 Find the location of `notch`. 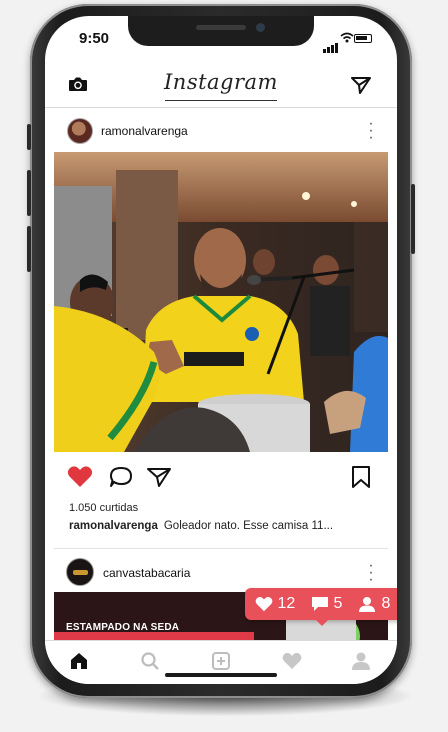

notch is located at coordinates (221, 31).